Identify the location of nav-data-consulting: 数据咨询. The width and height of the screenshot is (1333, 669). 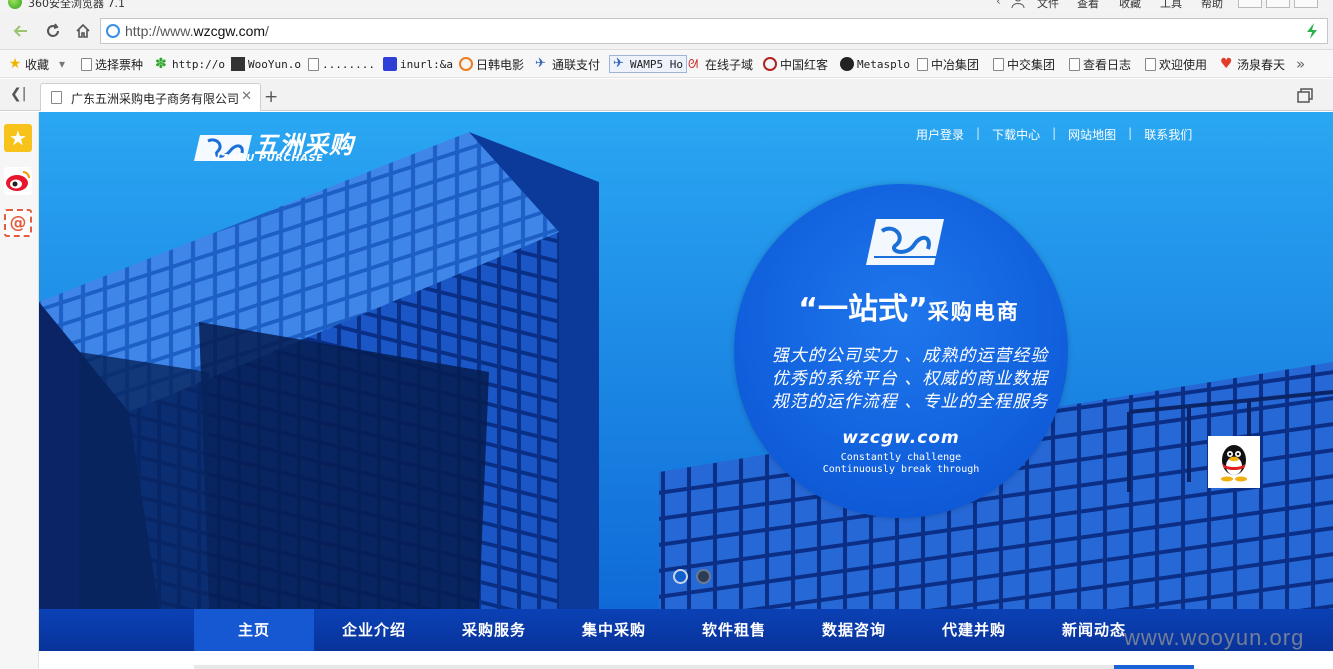
(854, 630).